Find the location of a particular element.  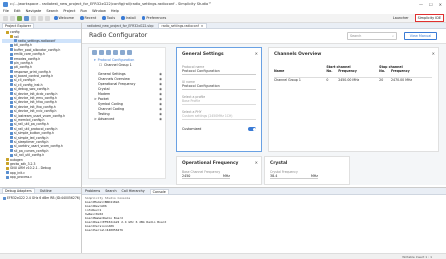

debug-icon is located at coordinates (26, 18).